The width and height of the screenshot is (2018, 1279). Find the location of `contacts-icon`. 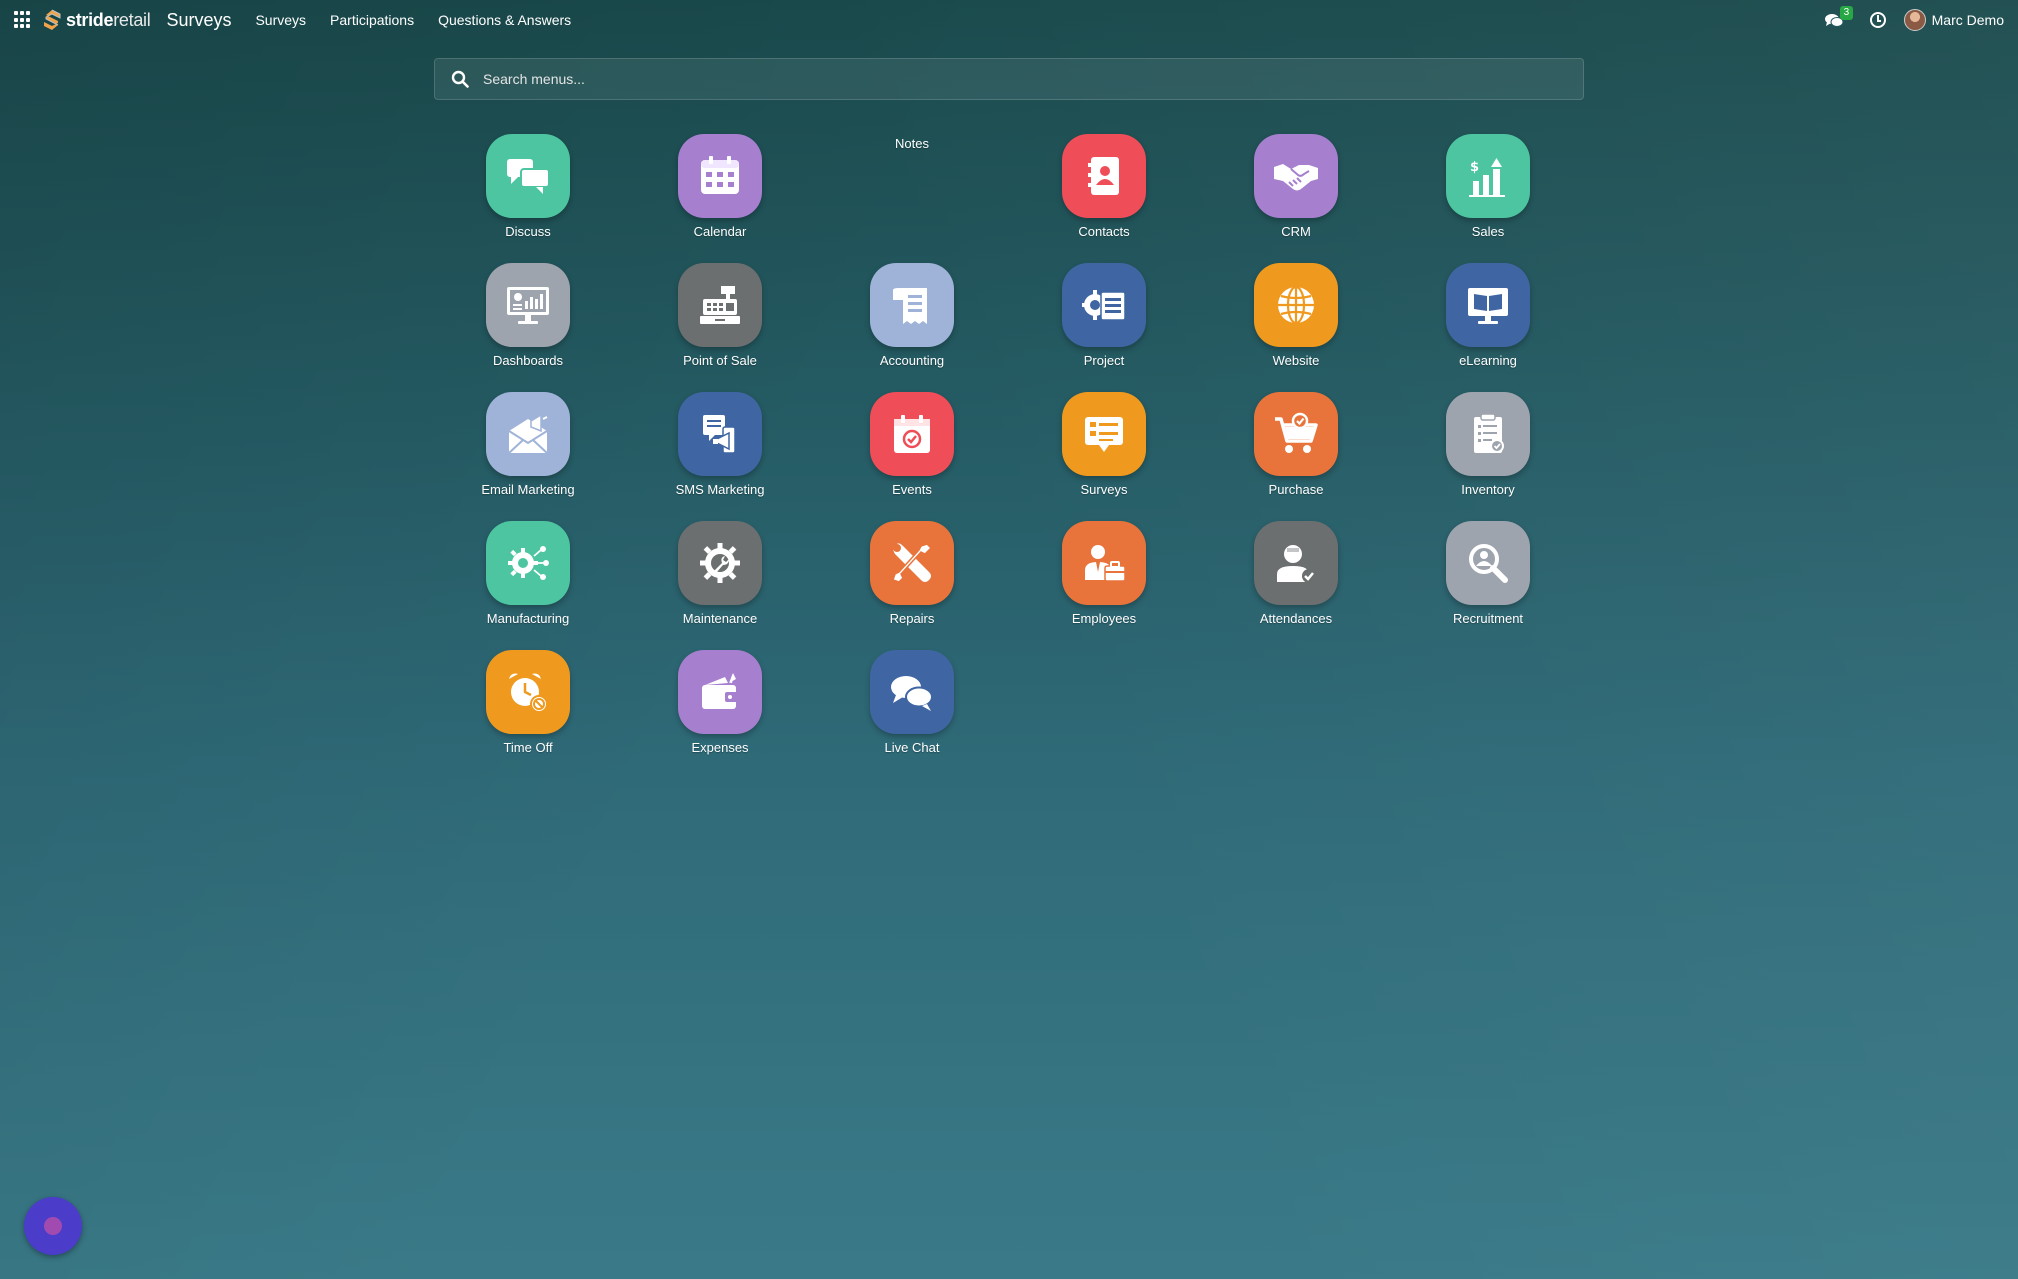

contacts-icon is located at coordinates (1103, 176).